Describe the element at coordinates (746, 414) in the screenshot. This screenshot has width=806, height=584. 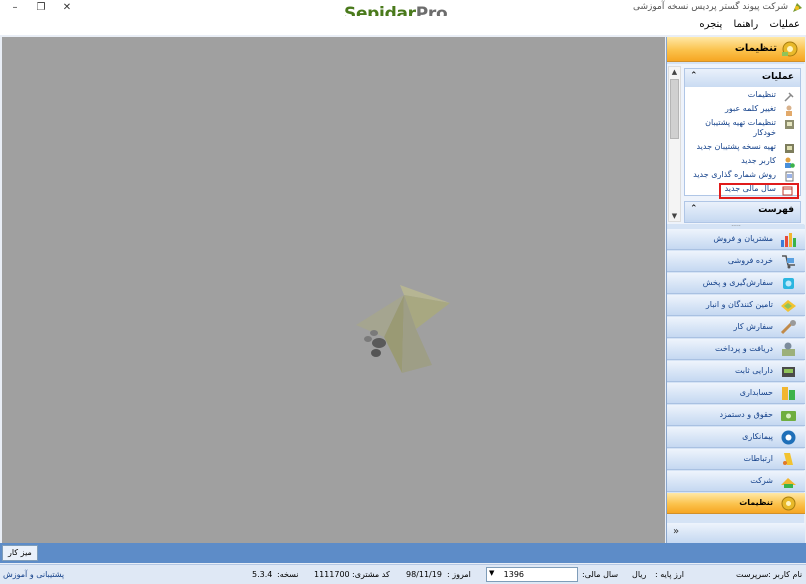
I see `module-label: حقوق و دستمزد` at that location.